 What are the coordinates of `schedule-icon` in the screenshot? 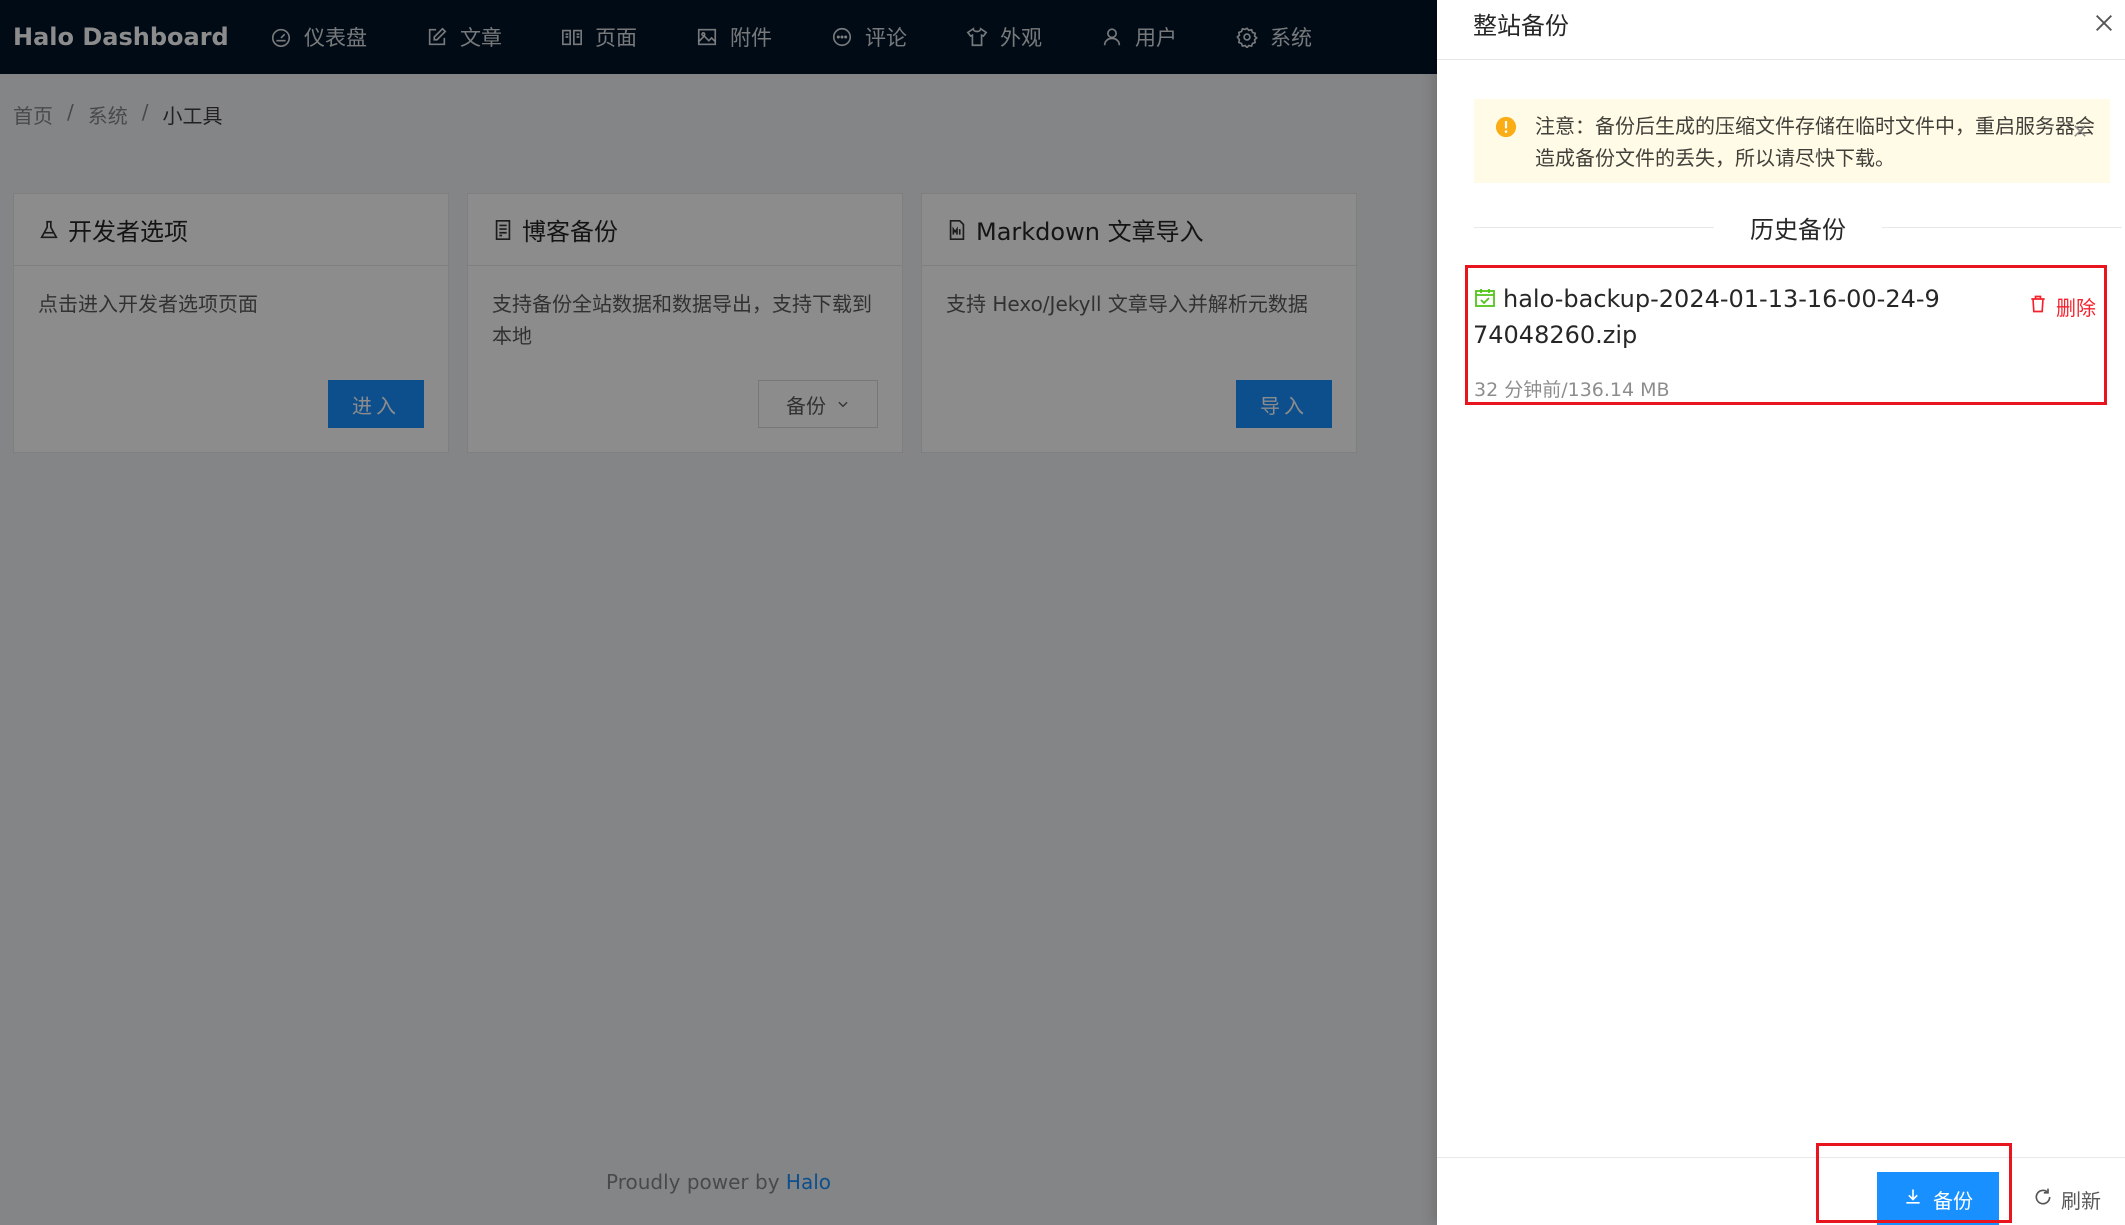 It's located at (1485, 296).